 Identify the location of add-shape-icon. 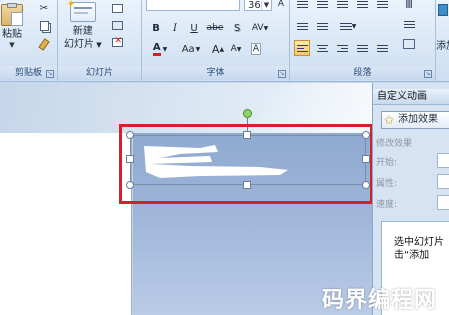
(442, 10).